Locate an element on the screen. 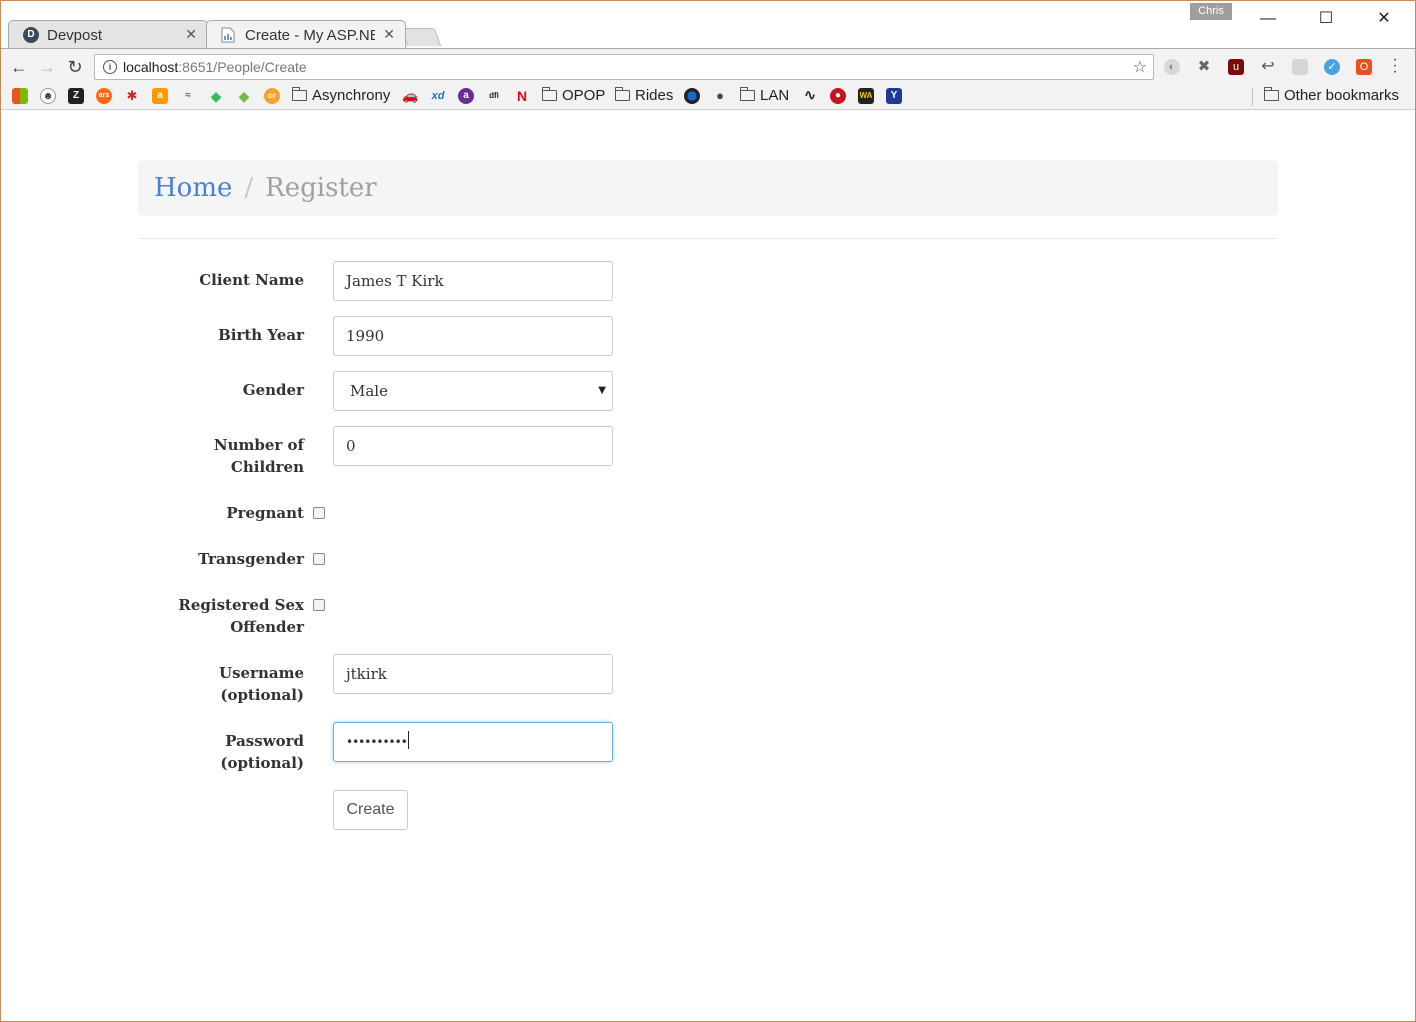 This screenshot has height=1022, width=1416. sex-offender-checkbox is located at coordinates (319, 605).